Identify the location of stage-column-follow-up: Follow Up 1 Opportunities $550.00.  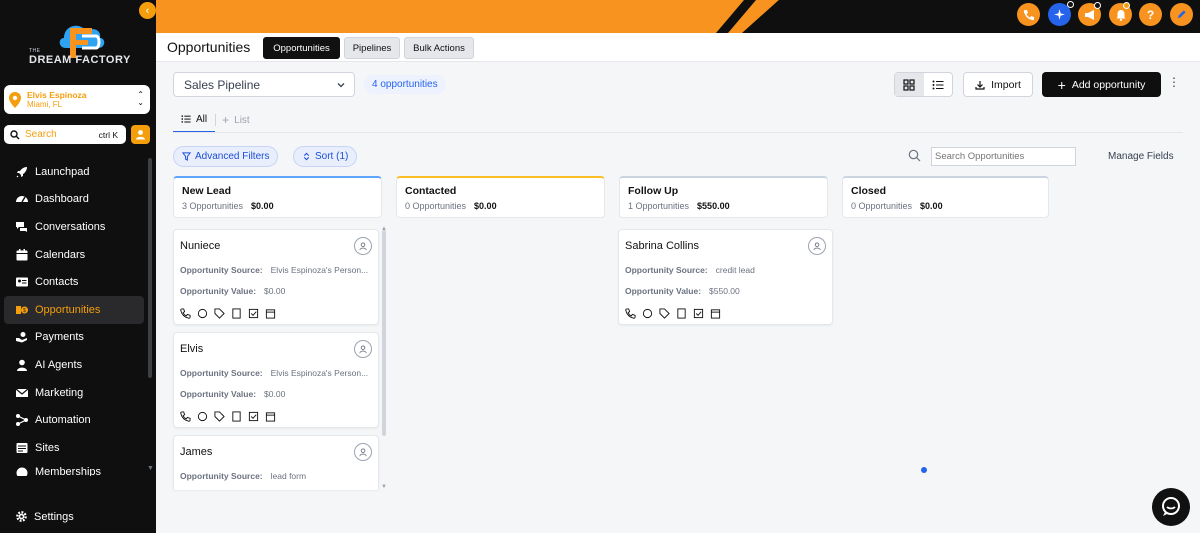
(723, 197).